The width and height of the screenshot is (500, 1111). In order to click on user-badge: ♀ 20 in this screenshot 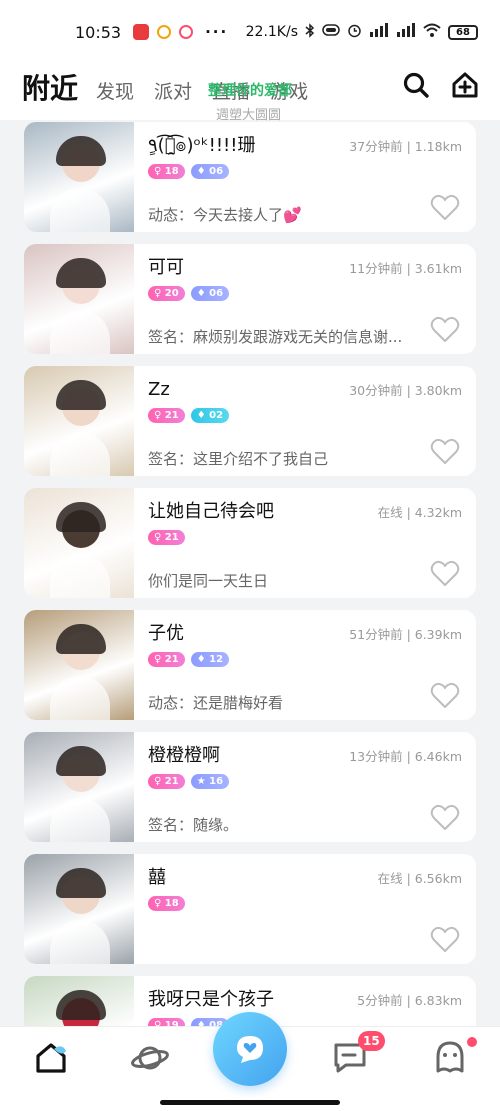, I will do `click(166, 293)`.